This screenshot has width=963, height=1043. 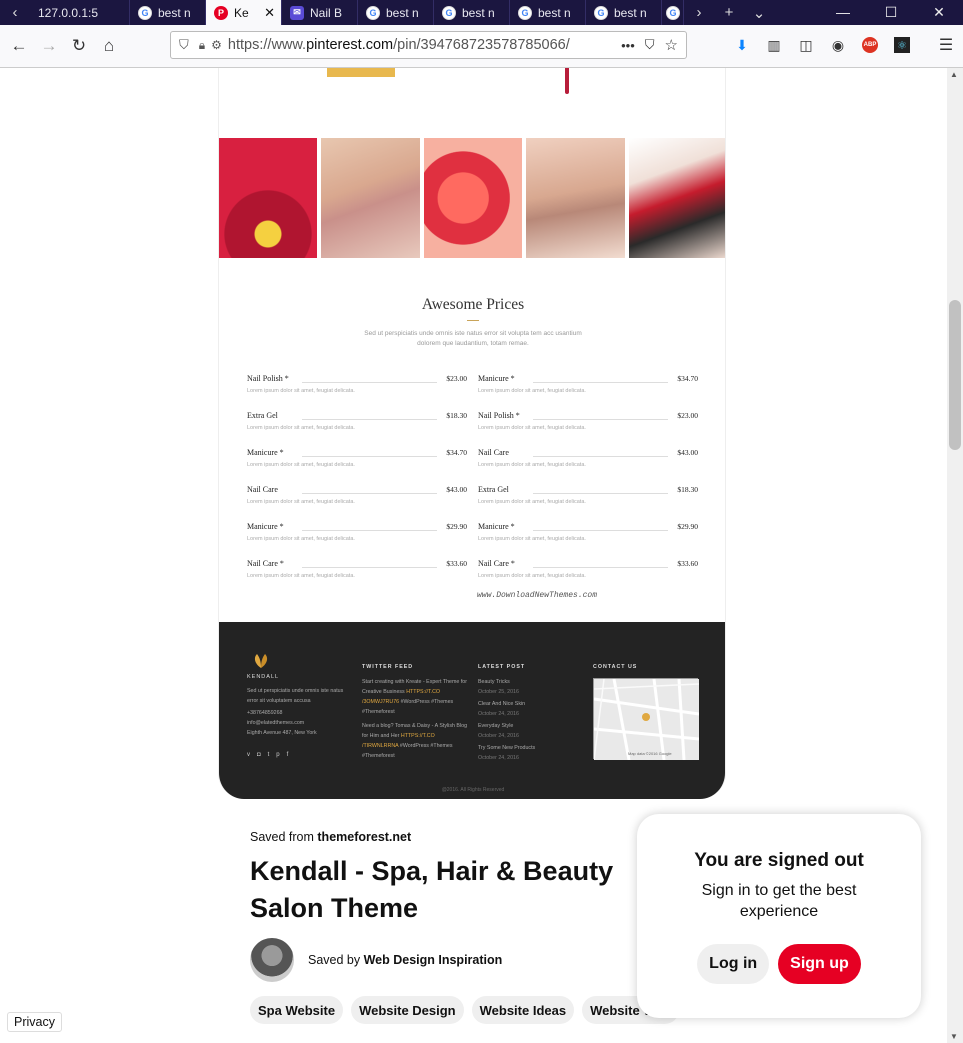 What do you see at coordinates (699, 12) in the screenshot?
I see `tab-scroll-right-icon: ›` at bounding box center [699, 12].